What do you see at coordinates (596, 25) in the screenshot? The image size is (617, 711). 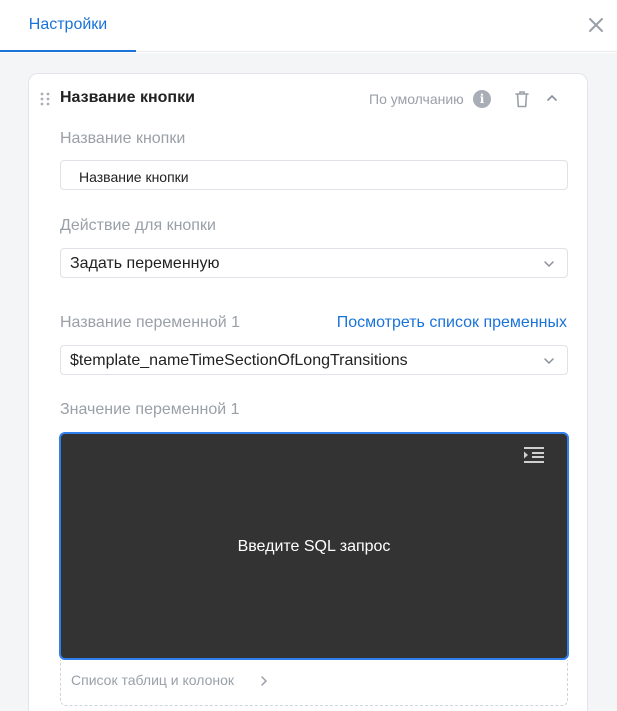 I see `close-icon` at bounding box center [596, 25].